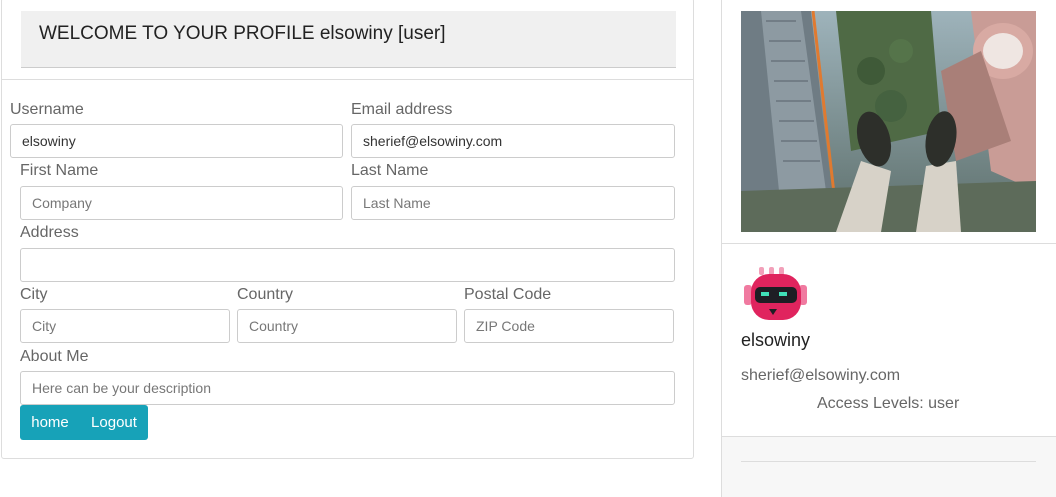 This screenshot has height=497, width=1056. I want to click on logout-button: Logout, so click(114, 422).